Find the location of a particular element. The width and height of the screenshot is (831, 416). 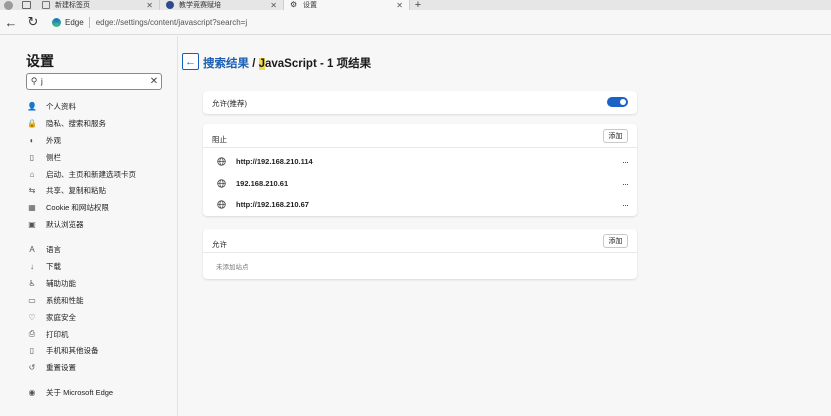

sidebar-item-label: 个人资料 is located at coordinates (61, 106).